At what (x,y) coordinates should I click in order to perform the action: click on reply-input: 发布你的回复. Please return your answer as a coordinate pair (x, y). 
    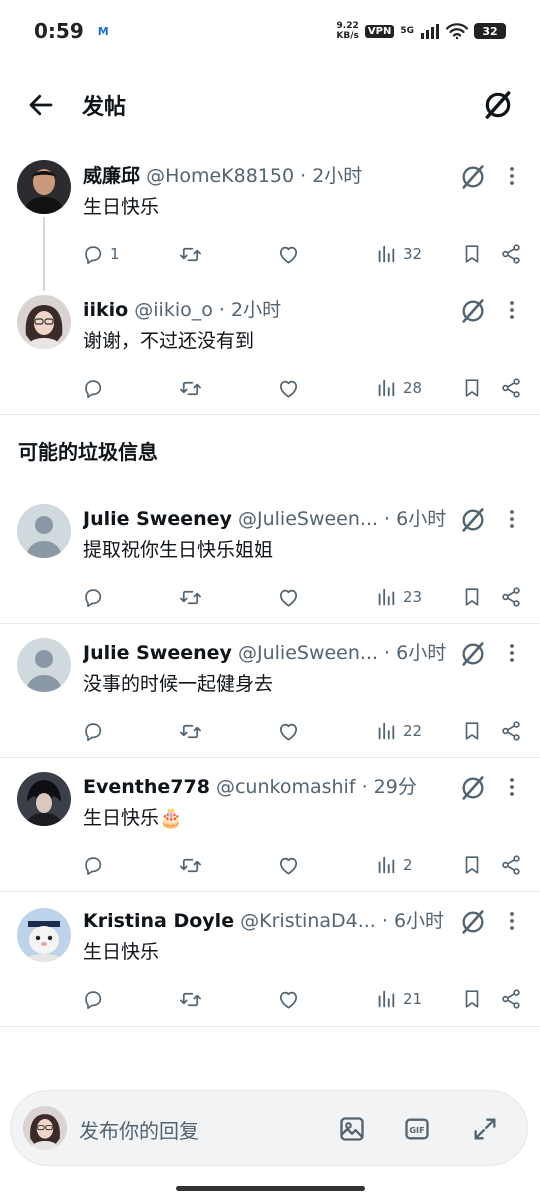
    Looking at the image, I should click on (139, 1129).